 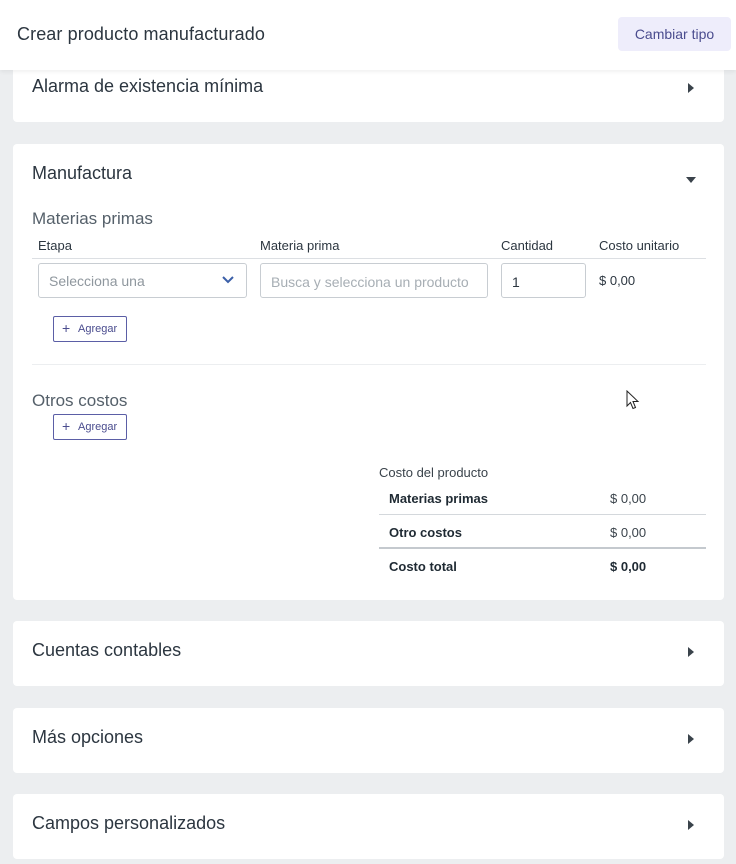 I want to click on add-raw-material-button: + Agregar, so click(x=90, y=329).